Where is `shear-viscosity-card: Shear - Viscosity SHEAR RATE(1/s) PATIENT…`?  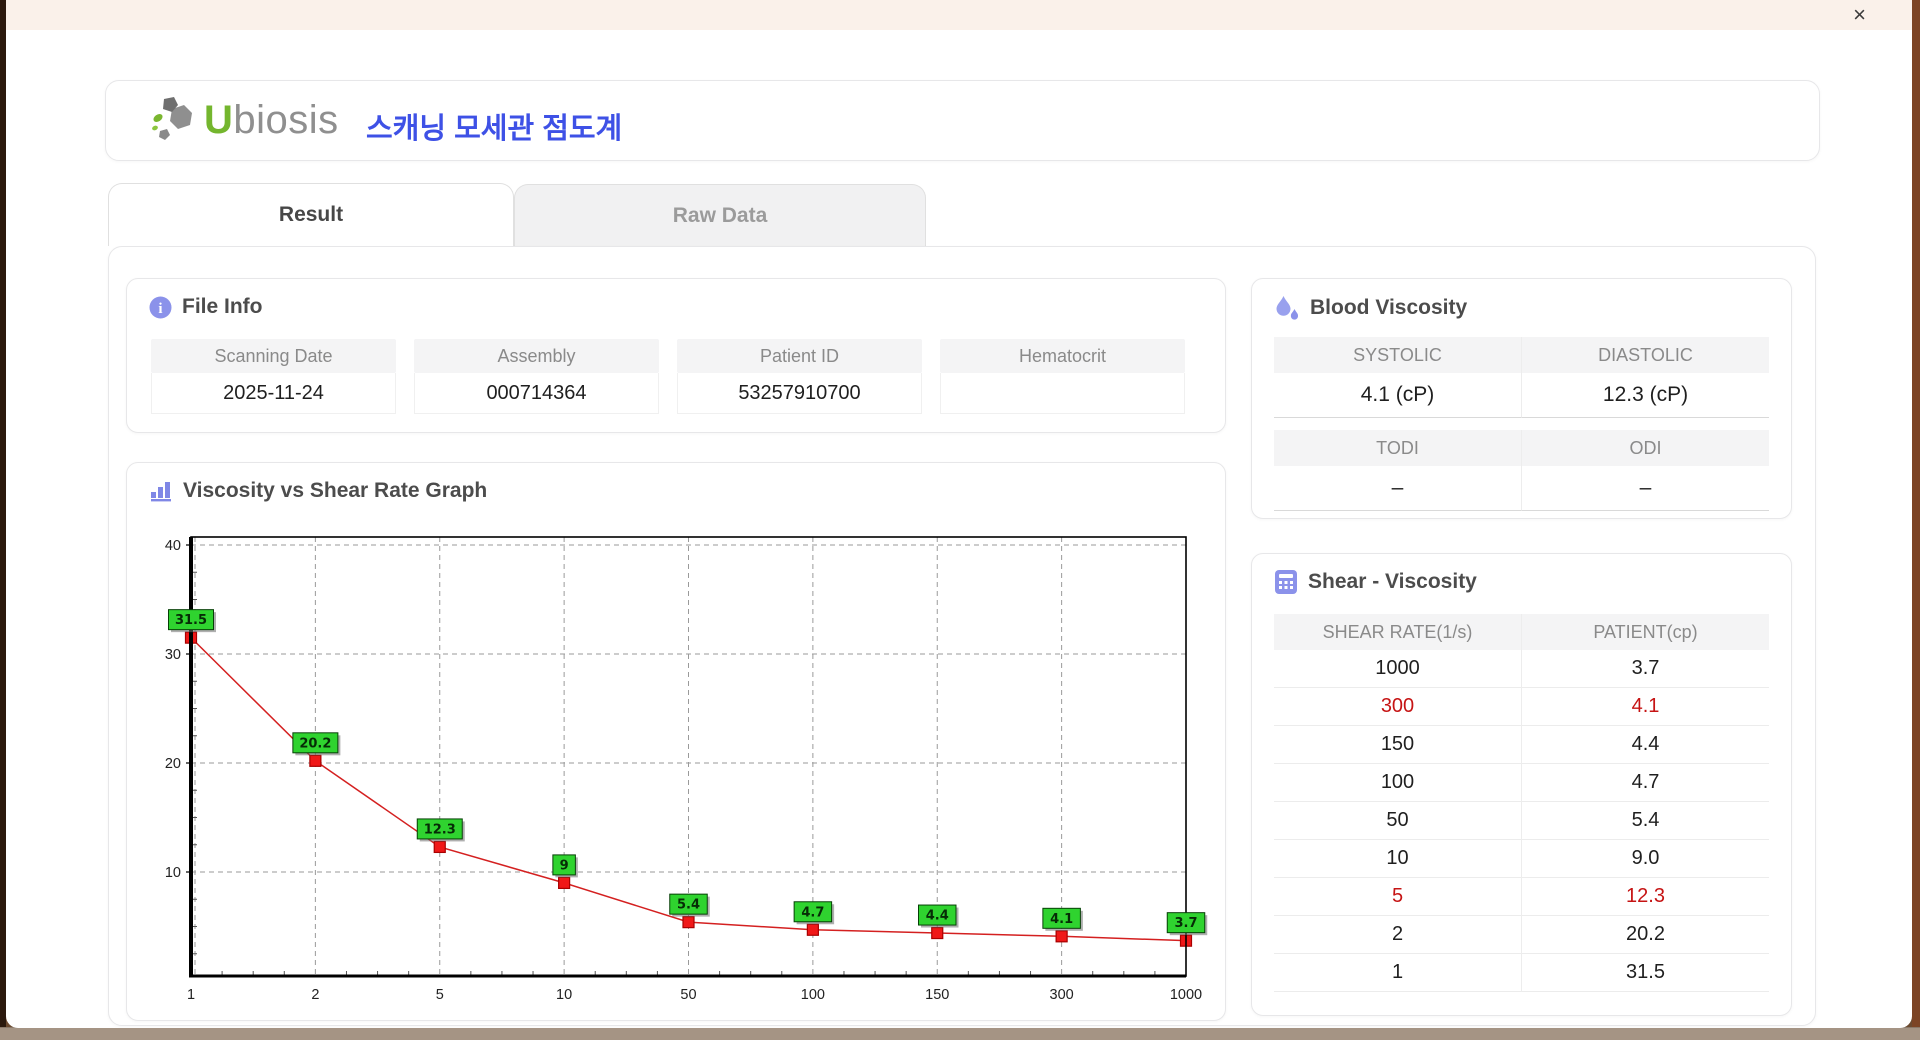
shear-viscosity-card: Shear - Viscosity SHEAR RATE(1/s) PATIENT… is located at coordinates (1521, 784).